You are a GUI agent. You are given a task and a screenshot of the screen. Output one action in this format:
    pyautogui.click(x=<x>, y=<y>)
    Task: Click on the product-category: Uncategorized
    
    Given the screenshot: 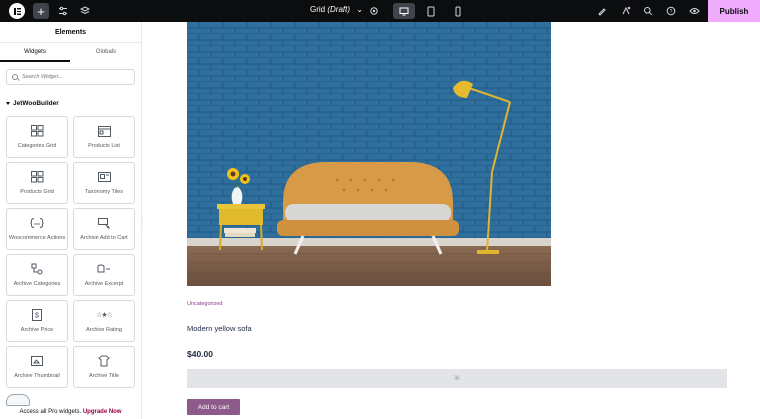 What is the action you would take?
    pyautogui.click(x=204, y=304)
    